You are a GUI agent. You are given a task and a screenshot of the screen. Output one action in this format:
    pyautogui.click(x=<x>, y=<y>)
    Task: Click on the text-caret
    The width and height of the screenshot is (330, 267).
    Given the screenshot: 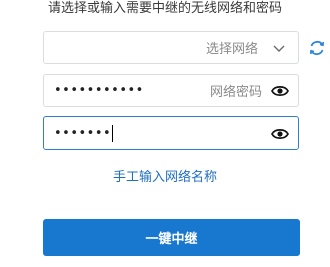 What is the action you would take?
    pyautogui.click(x=113, y=133)
    